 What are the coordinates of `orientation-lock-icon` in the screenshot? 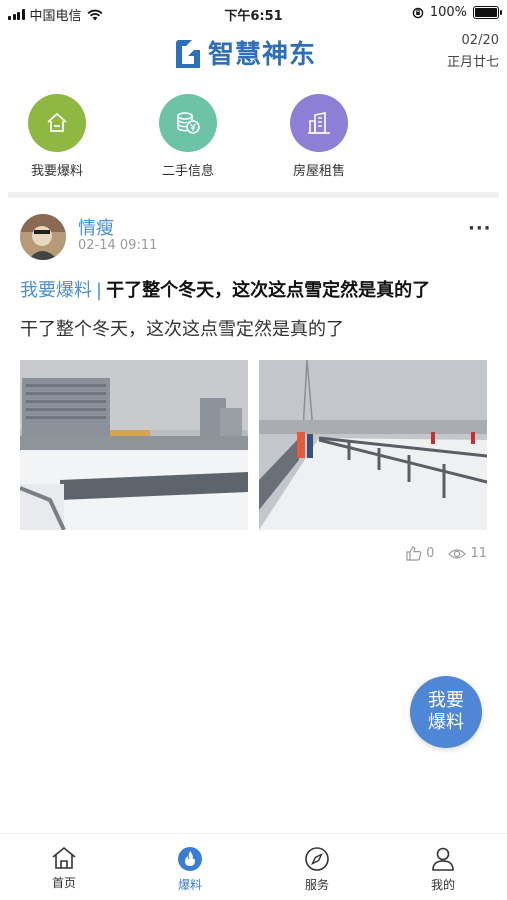 It's located at (418, 12).